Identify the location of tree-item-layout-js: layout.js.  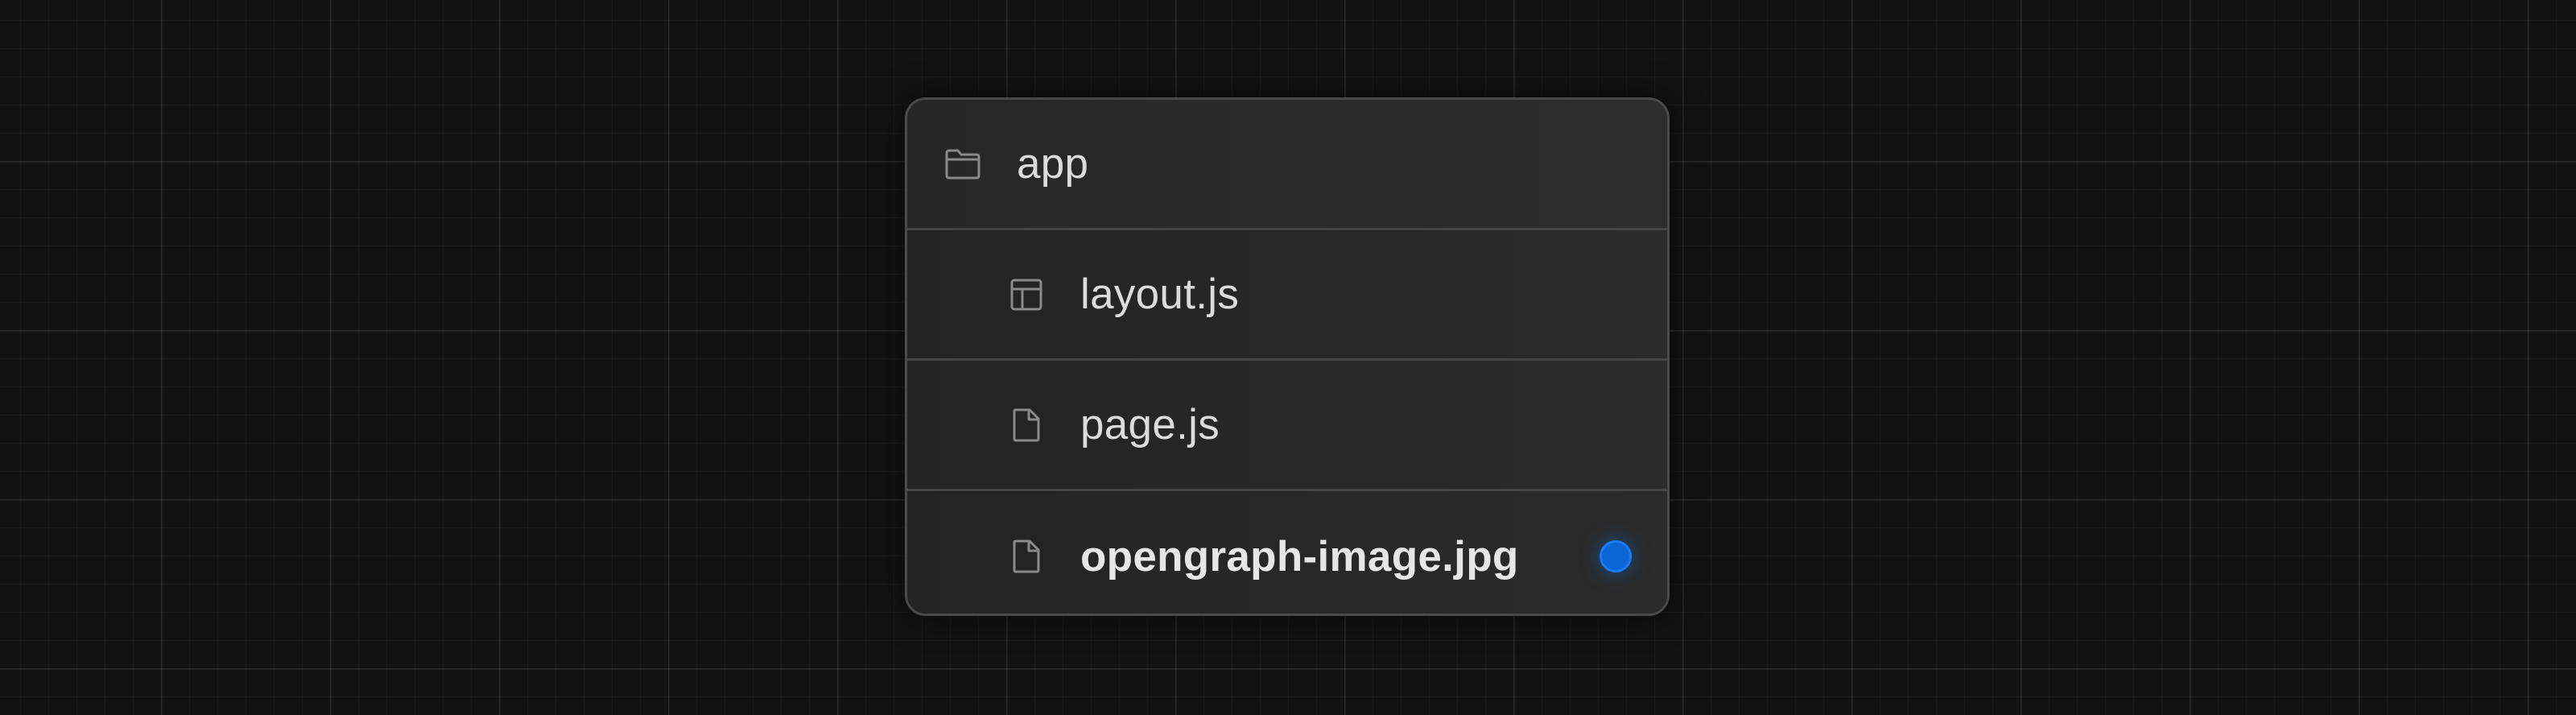
(1287, 295).